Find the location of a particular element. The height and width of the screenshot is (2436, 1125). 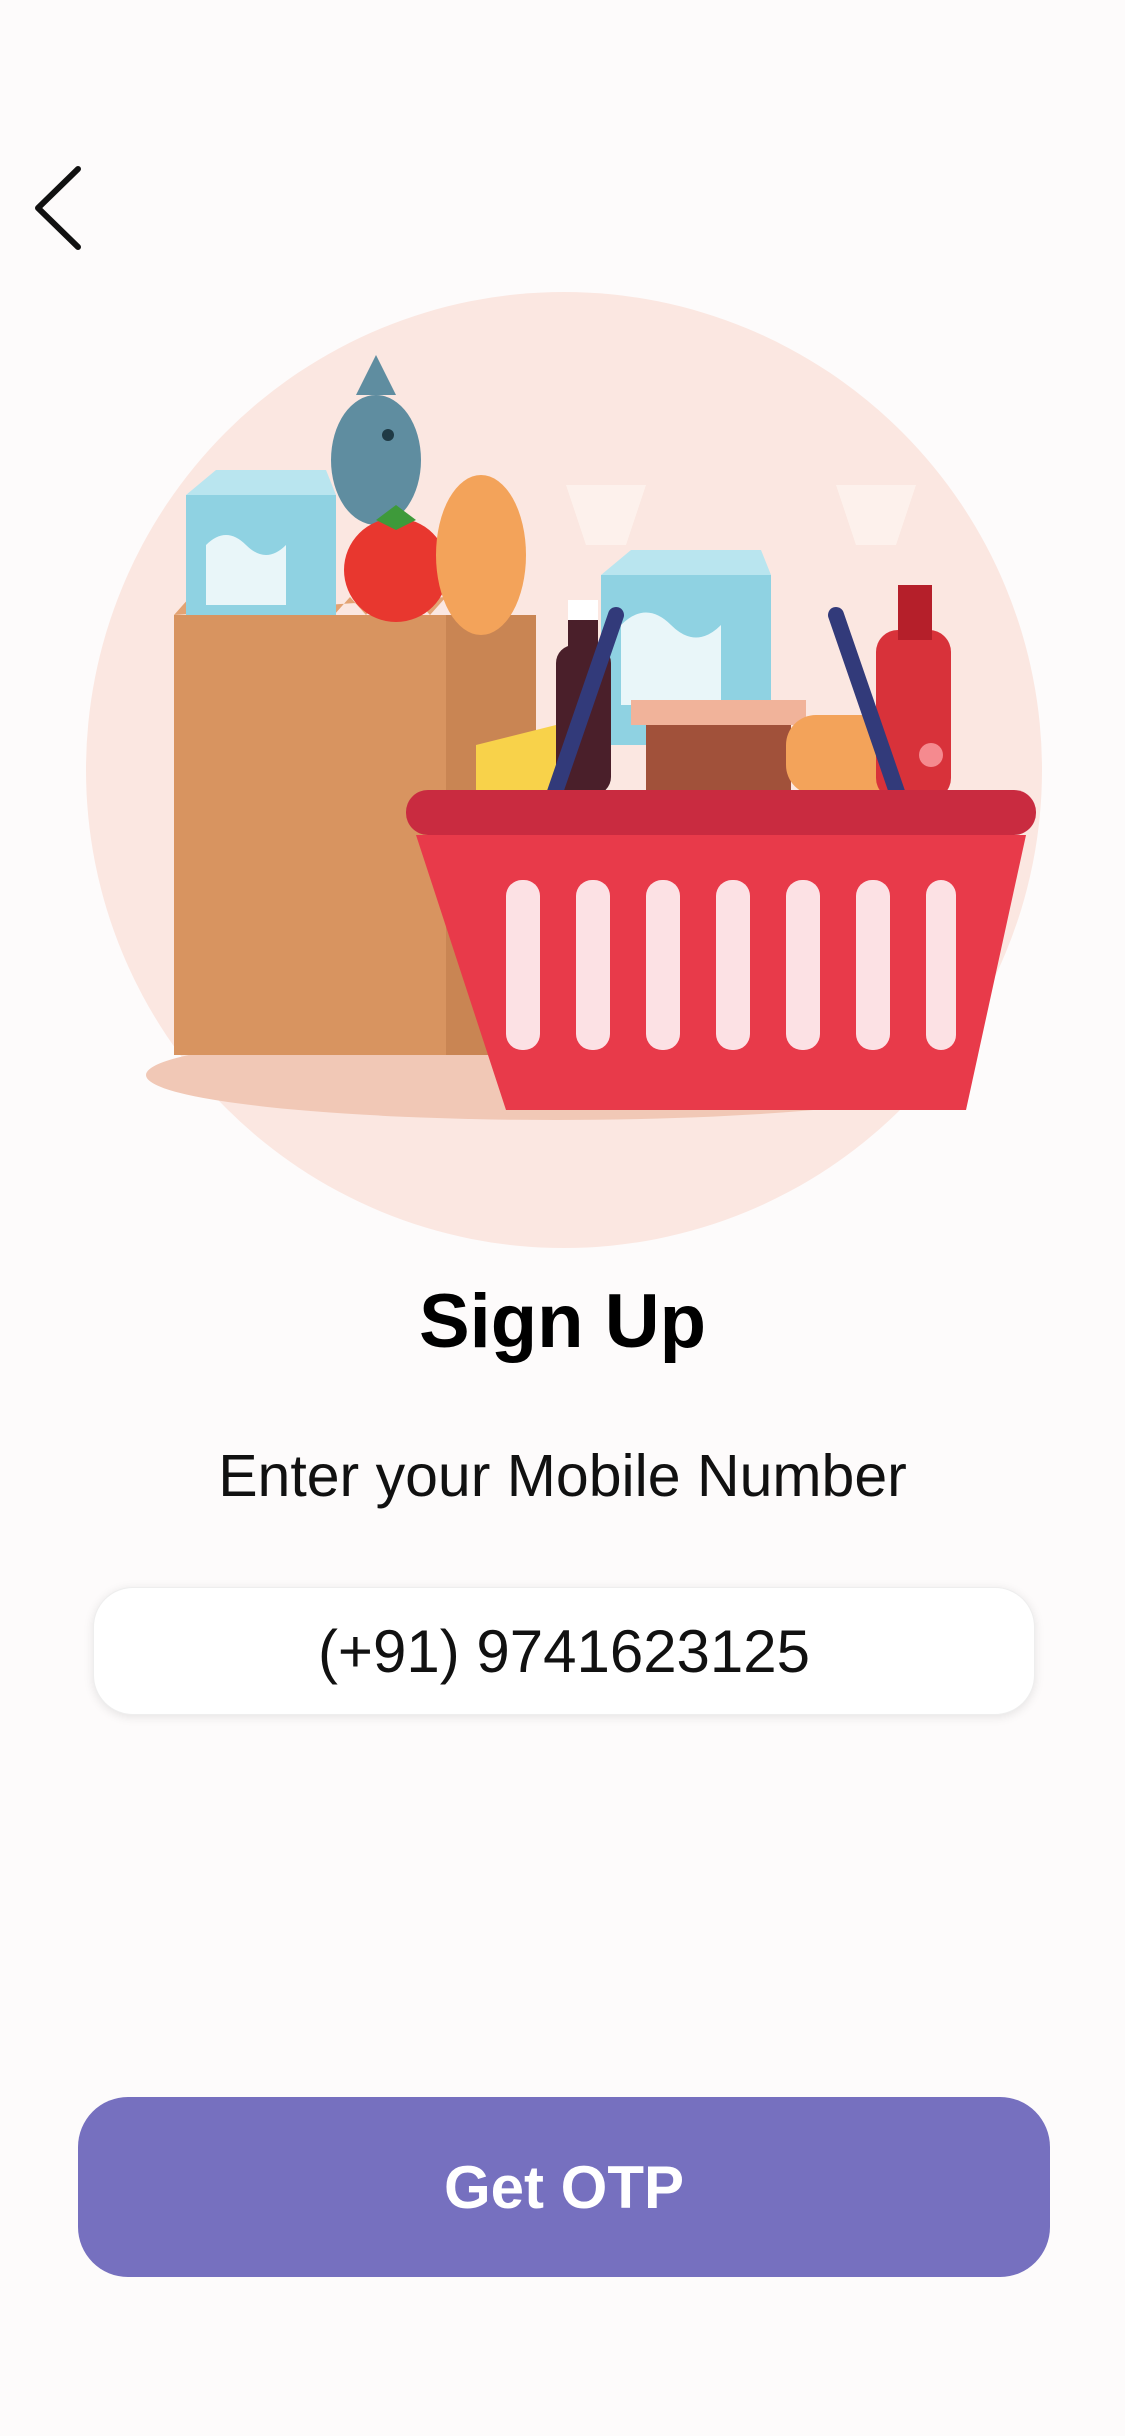

mobile-number-field: (+91) 9741623125 is located at coordinates (564, 1651).